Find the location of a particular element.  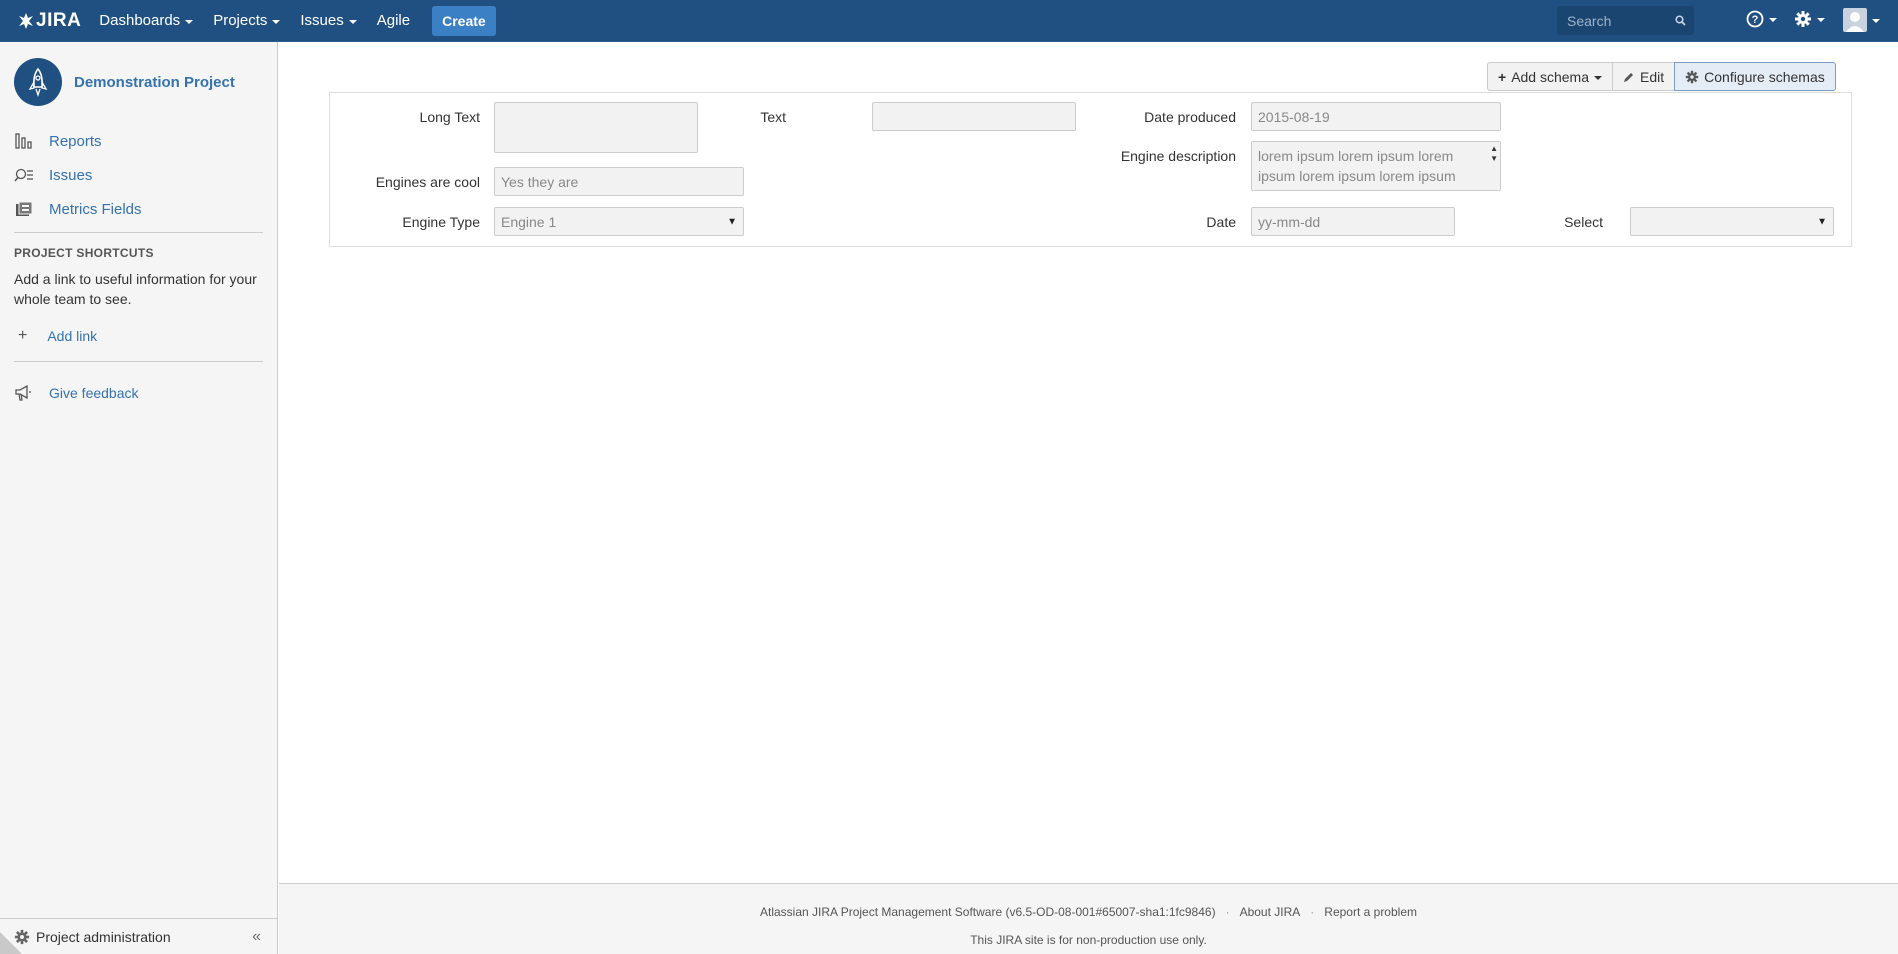

jira-logo-icon is located at coordinates (26, 20).